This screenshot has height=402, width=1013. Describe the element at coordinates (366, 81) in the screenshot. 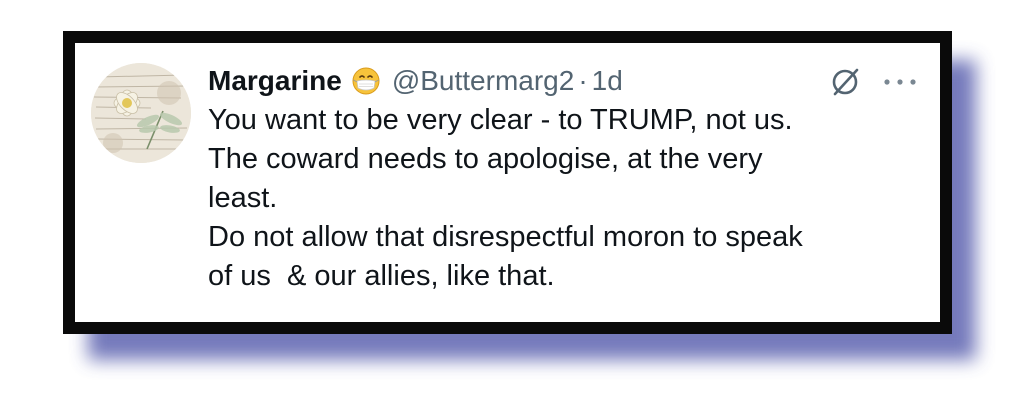

I see `face-with-medical-mask-emoji-icon` at that location.